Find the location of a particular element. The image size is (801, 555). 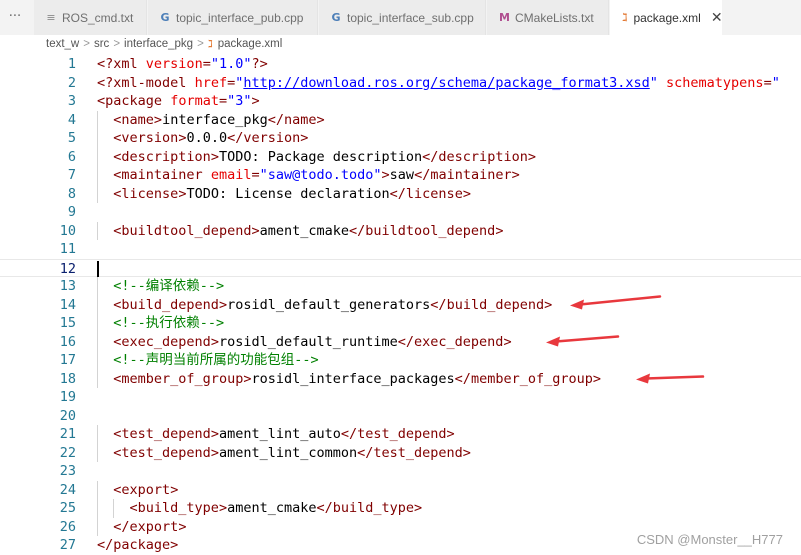

tab-label: topic_interface_sub.cpp is located at coordinates (410, 17).